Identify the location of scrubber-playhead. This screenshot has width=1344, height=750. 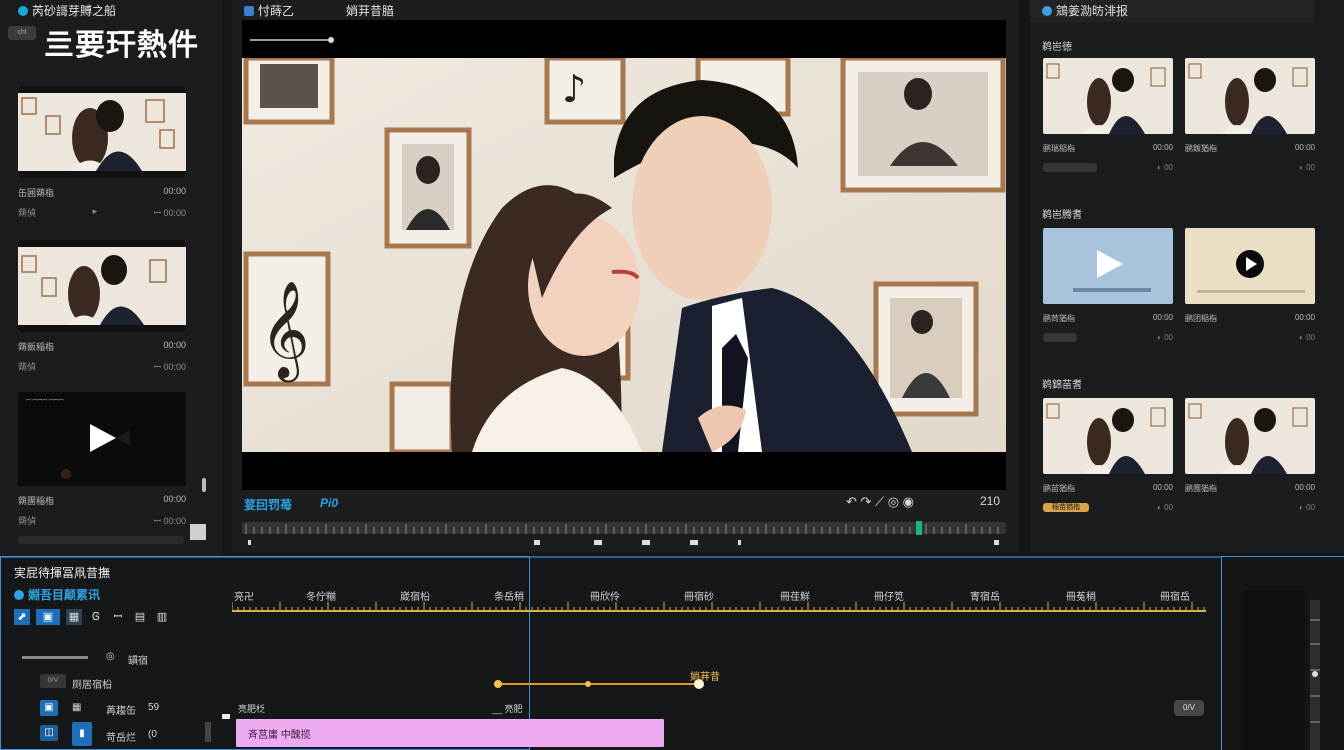
(919, 528).